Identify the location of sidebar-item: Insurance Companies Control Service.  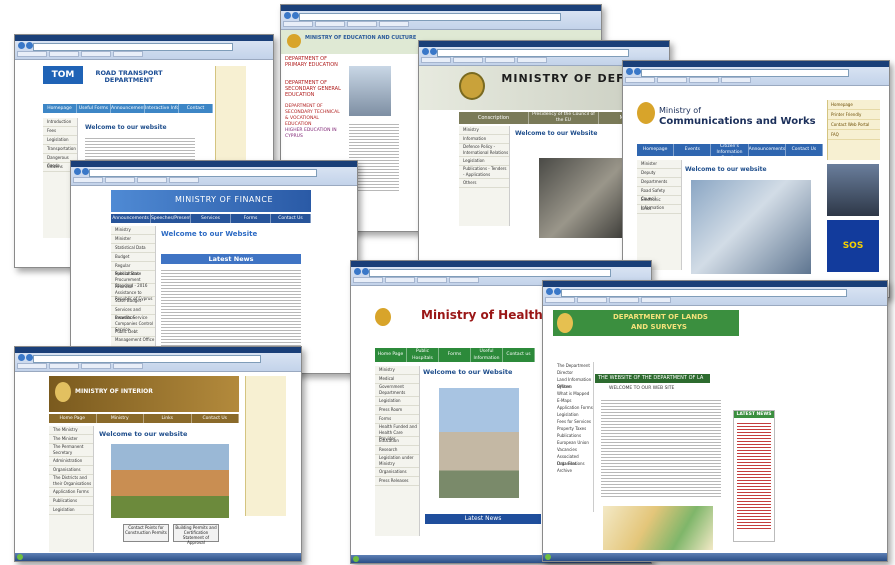
(133, 323).